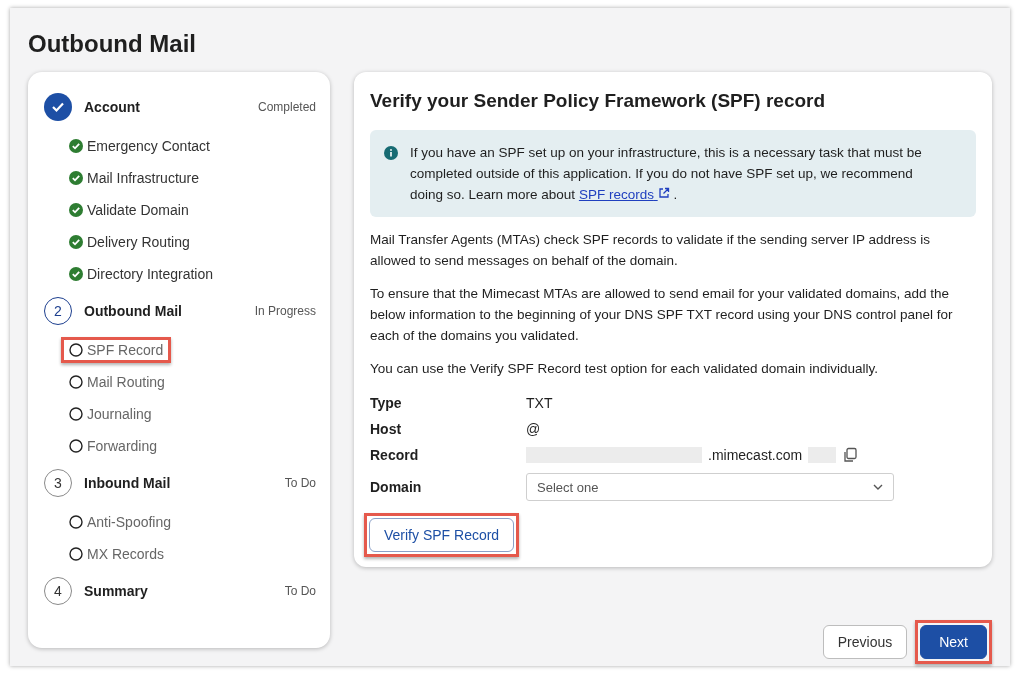 The image size is (1020, 678). Describe the element at coordinates (184, 483) in the screenshot. I see `step-label: Inbound Mail` at that location.